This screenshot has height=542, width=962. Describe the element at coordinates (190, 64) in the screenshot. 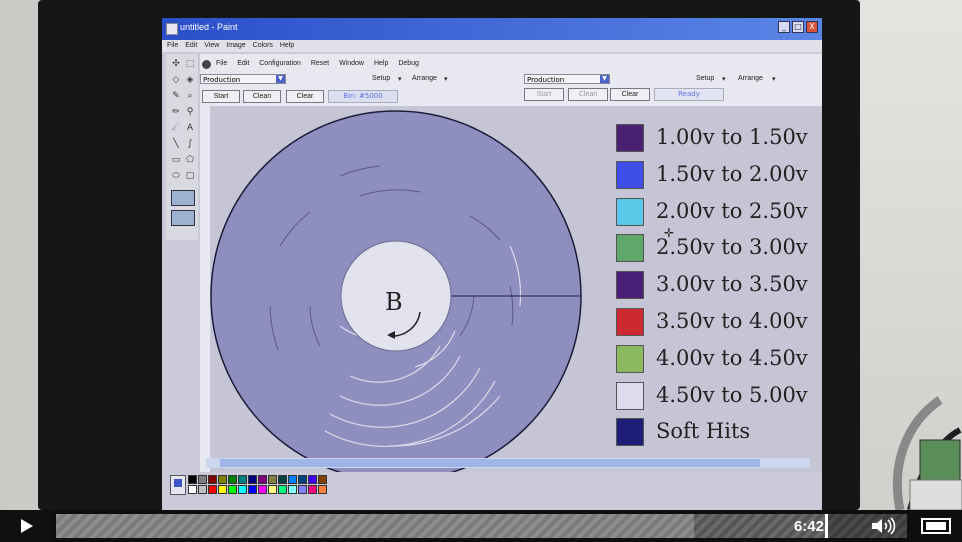

I see `rect-select-icon: ⬚` at that location.